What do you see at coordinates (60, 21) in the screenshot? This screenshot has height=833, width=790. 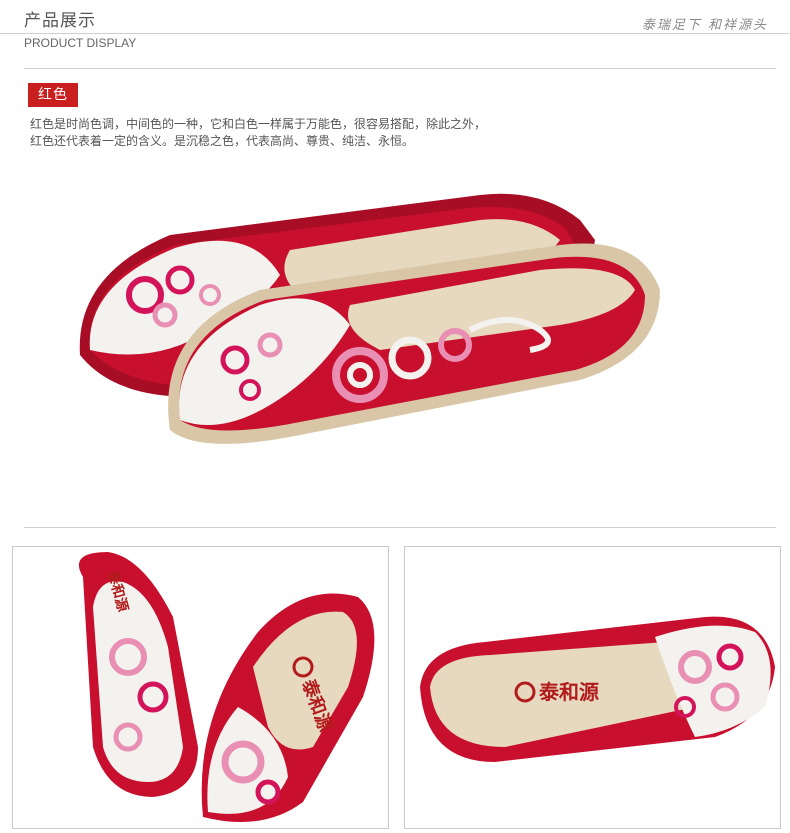 I see `page-title: 产品展示` at bounding box center [60, 21].